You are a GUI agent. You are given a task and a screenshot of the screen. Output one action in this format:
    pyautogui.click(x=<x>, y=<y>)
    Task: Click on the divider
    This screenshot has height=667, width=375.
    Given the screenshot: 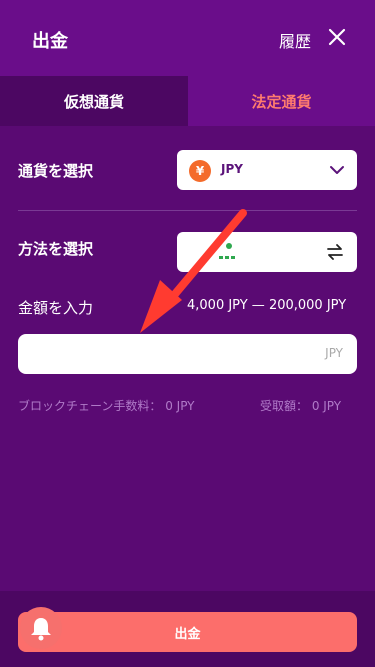 What is the action you would take?
    pyautogui.click(x=187, y=210)
    